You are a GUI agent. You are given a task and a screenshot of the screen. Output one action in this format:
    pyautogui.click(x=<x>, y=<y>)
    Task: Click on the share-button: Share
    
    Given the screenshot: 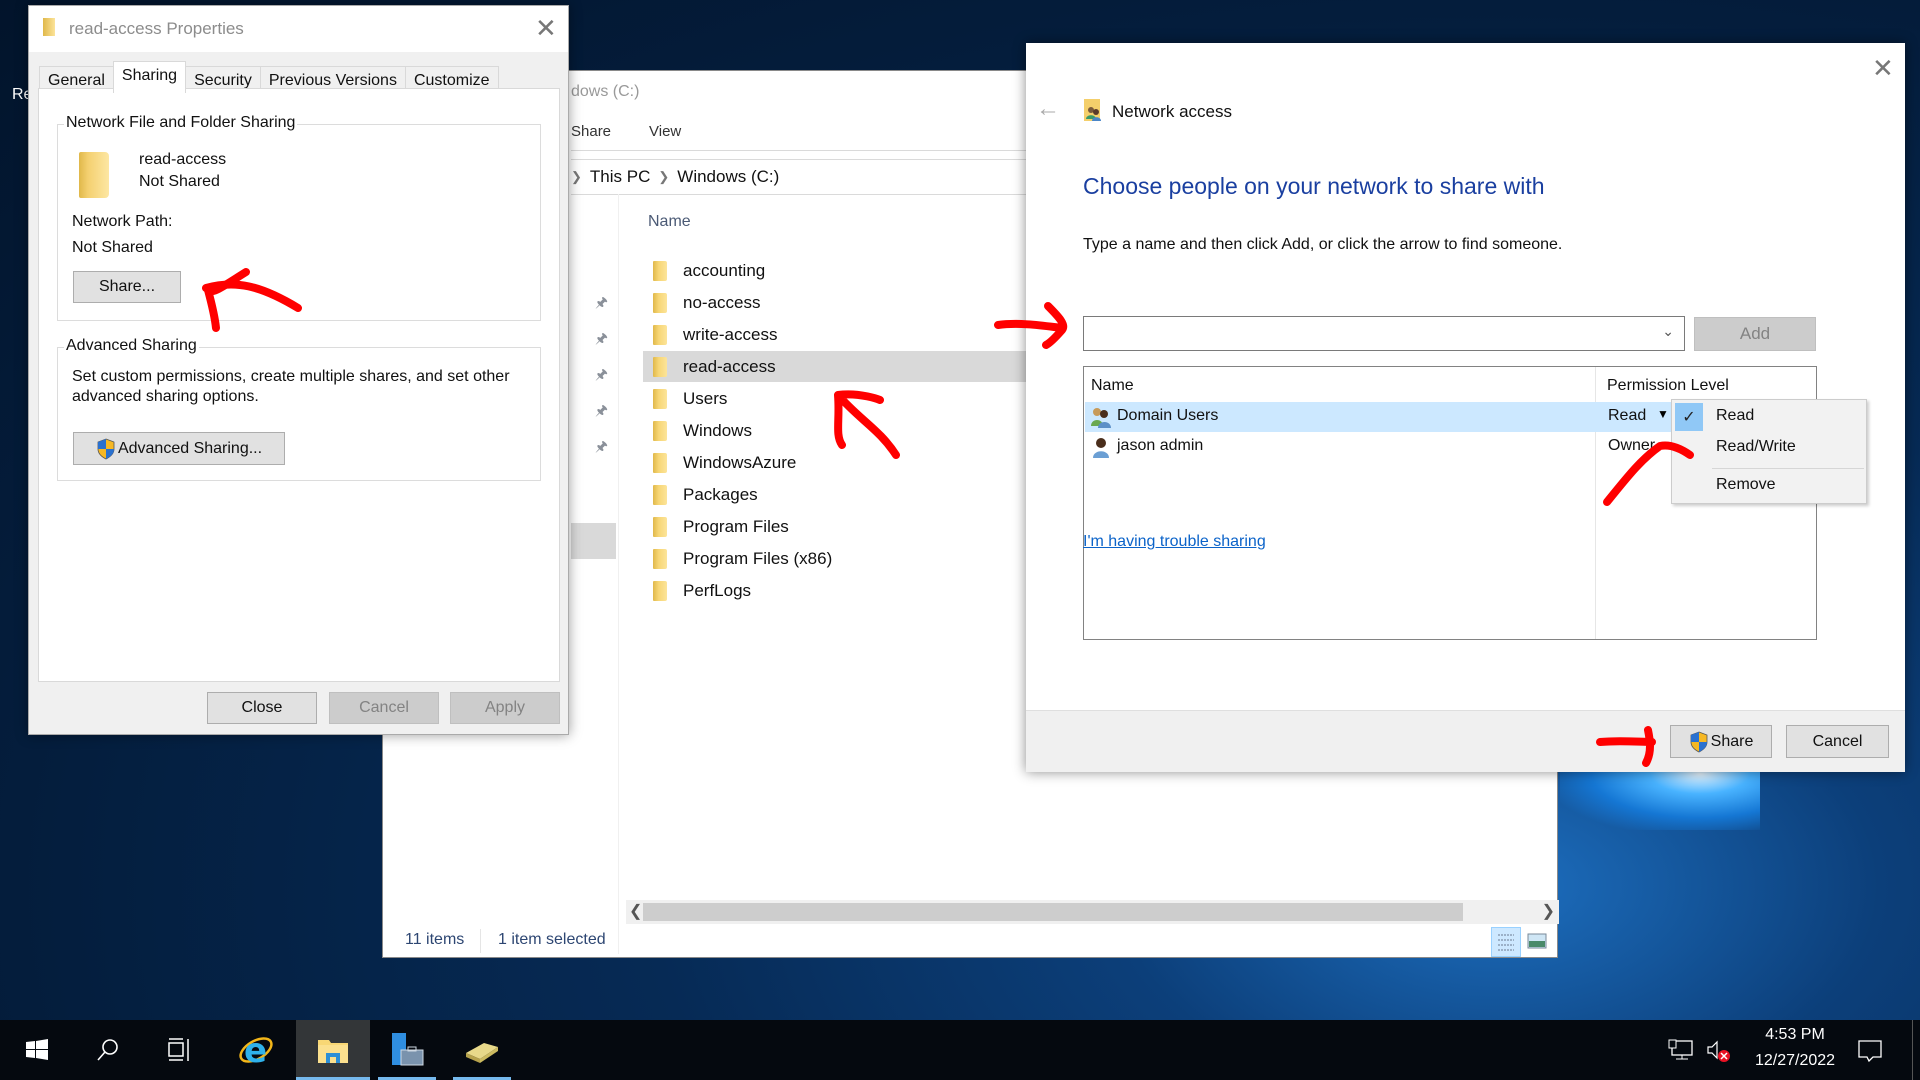 What is the action you would take?
    pyautogui.click(x=1721, y=741)
    